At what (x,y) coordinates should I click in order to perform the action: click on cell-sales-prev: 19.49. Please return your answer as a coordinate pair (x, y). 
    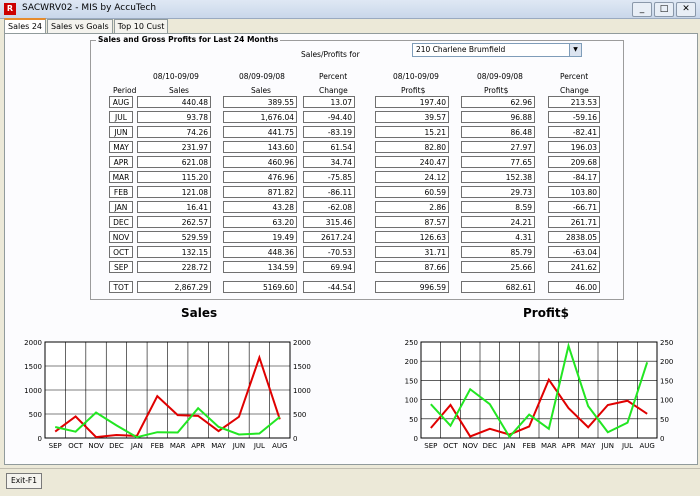
    Looking at the image, I should click on (260, 237).